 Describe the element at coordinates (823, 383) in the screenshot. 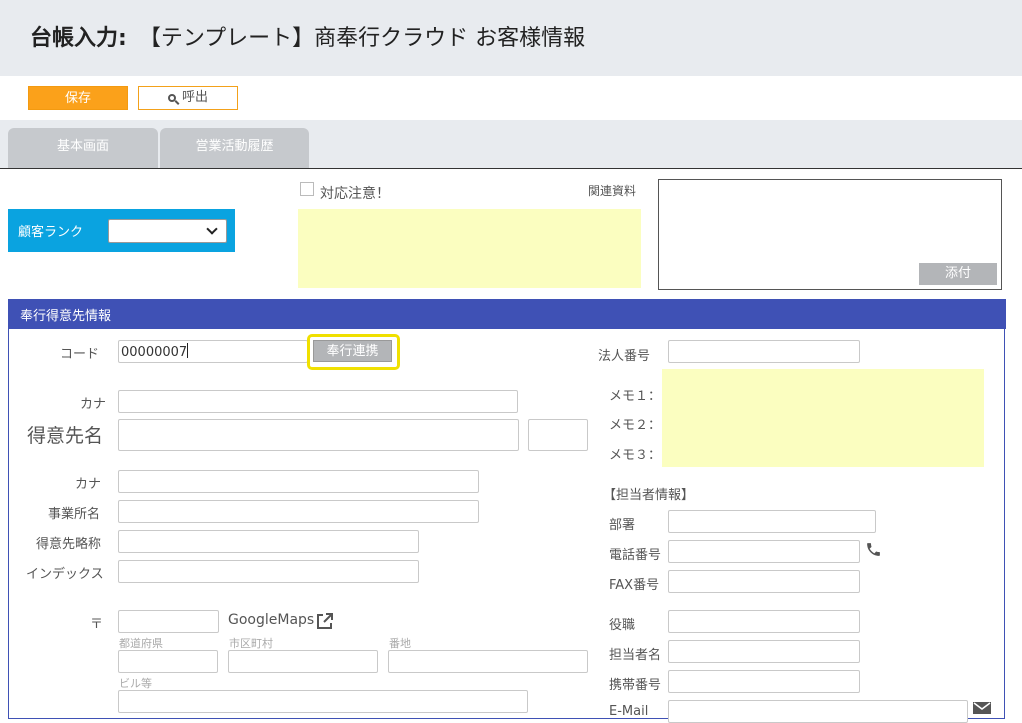

I see `memo1-input` at that location.